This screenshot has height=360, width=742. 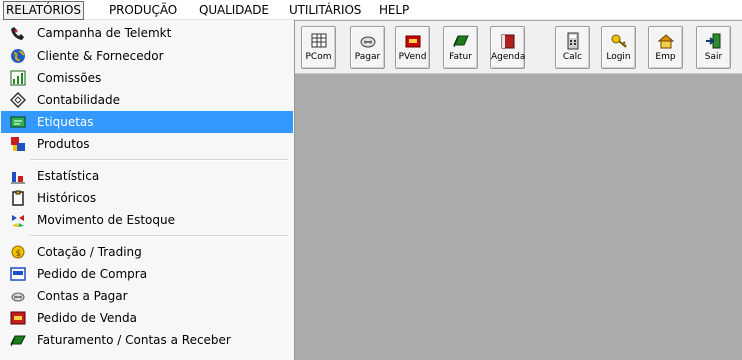 I want to click on calc-button: Calc, so click(x=572, y=47).